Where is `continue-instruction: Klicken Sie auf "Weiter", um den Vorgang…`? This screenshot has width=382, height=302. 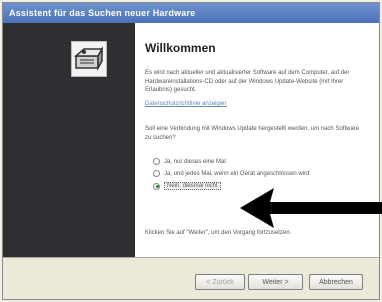 continue-instruction: Klicken Sie auf "Weiter", um den Vorgang… is located at coordinates (218, 233).